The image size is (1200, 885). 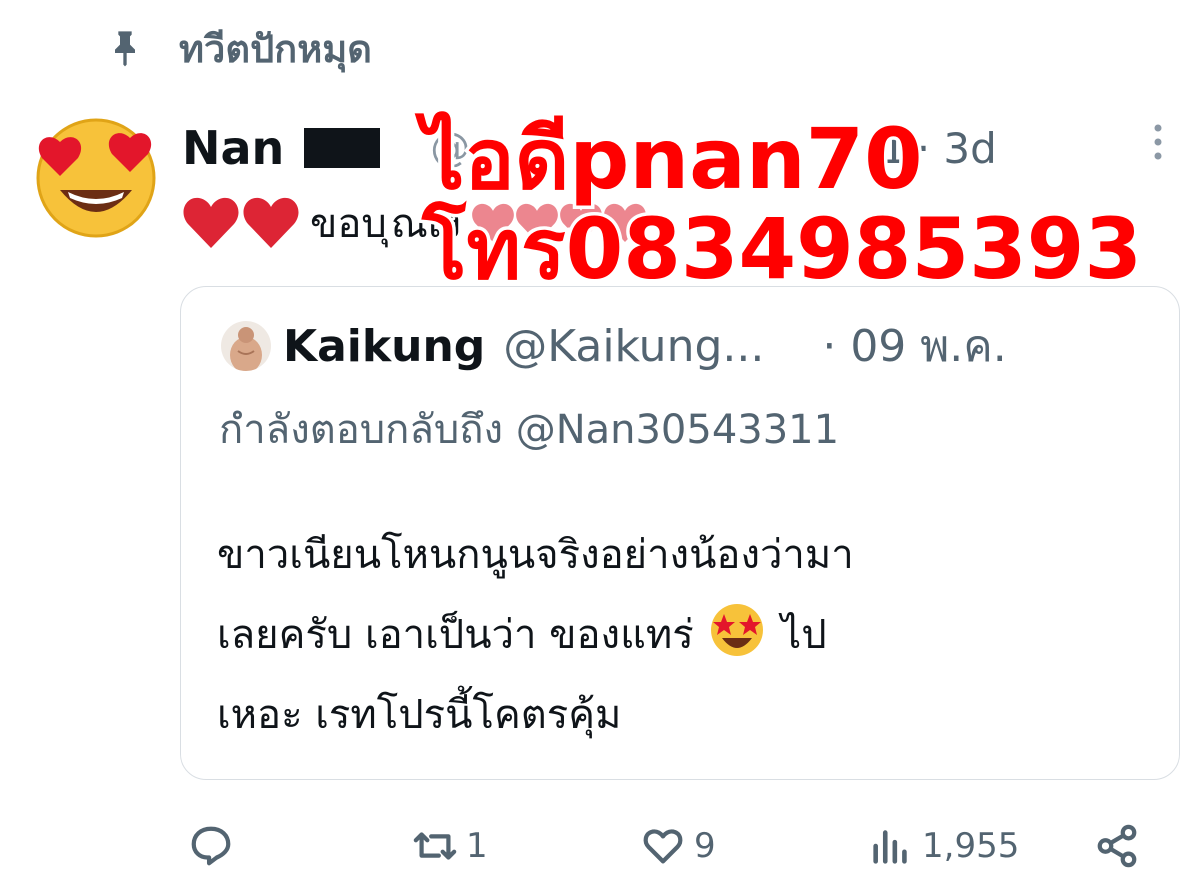 I want to click on tweet-text: ขอบ, so click(x=348, y=224).